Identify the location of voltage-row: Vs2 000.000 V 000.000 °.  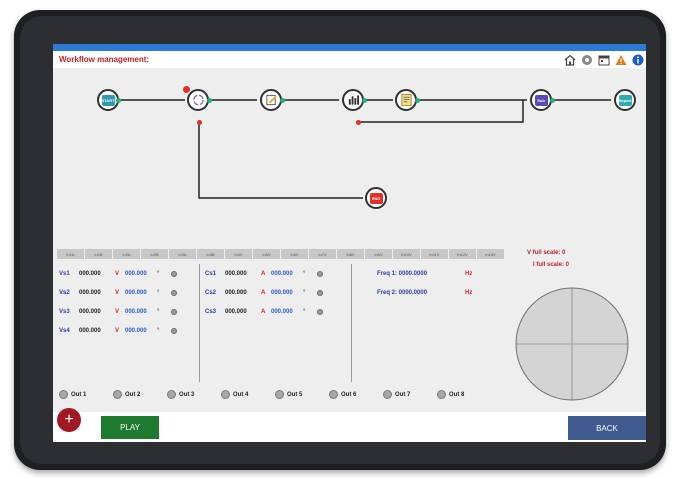
(118, 293).